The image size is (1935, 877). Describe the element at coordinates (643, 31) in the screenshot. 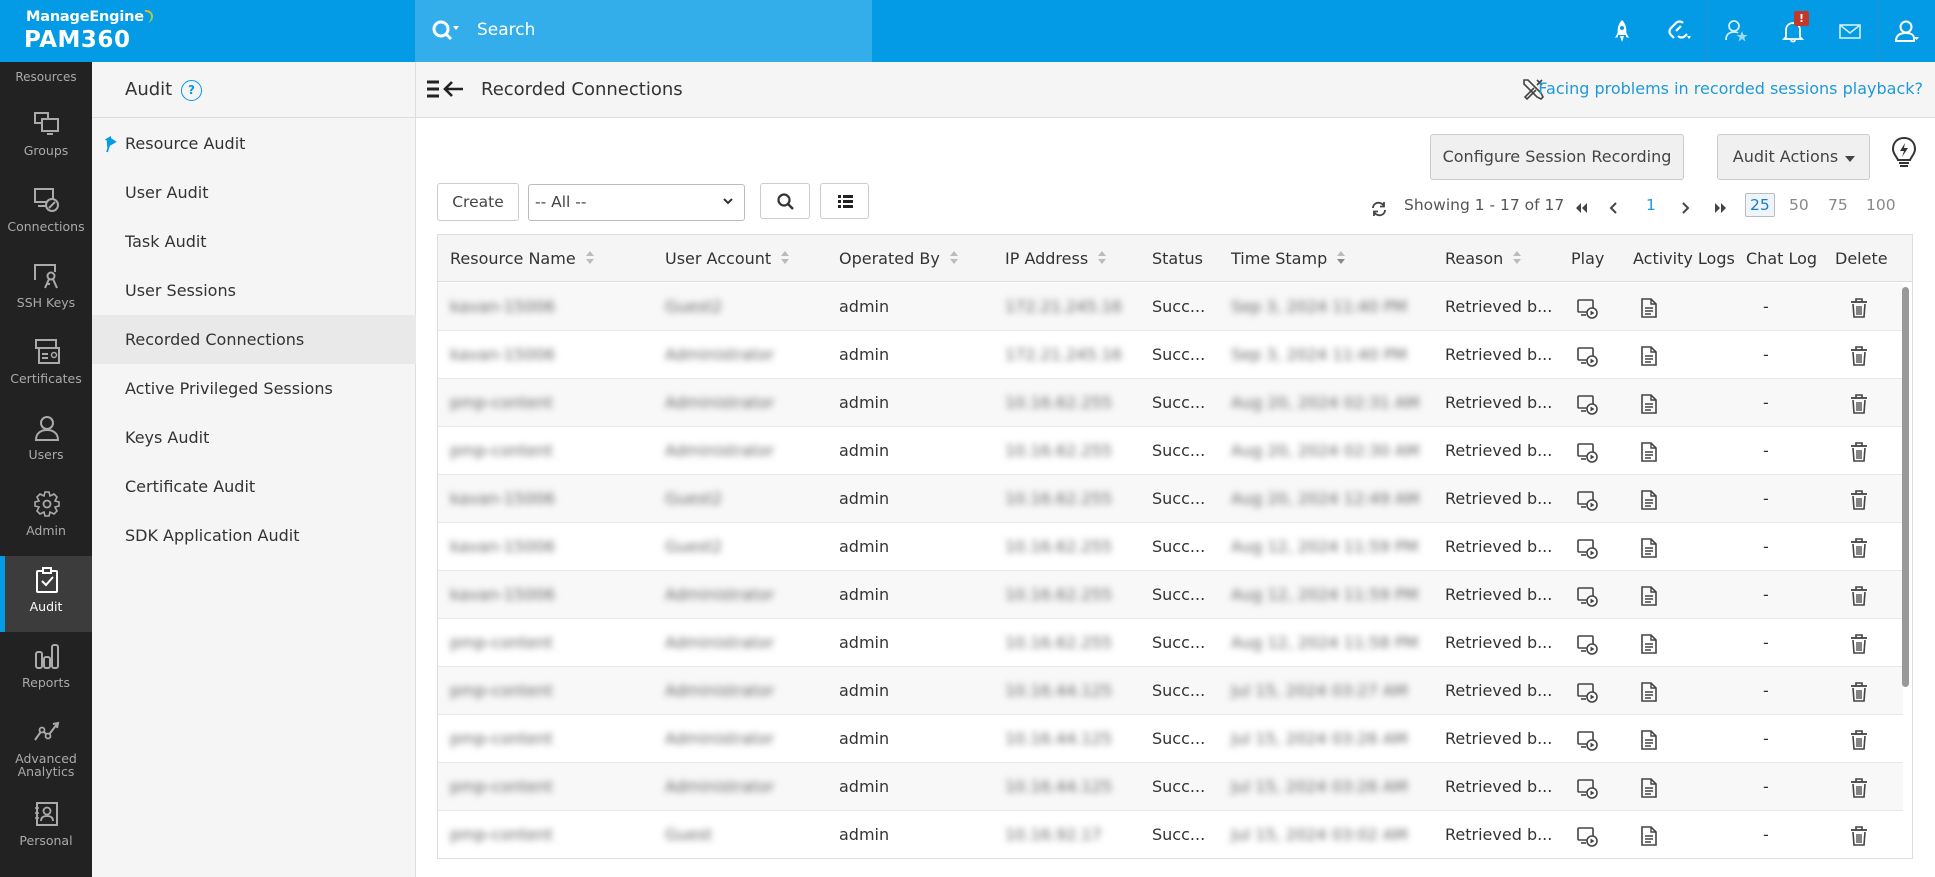

I see `global-search: Search` at that location.